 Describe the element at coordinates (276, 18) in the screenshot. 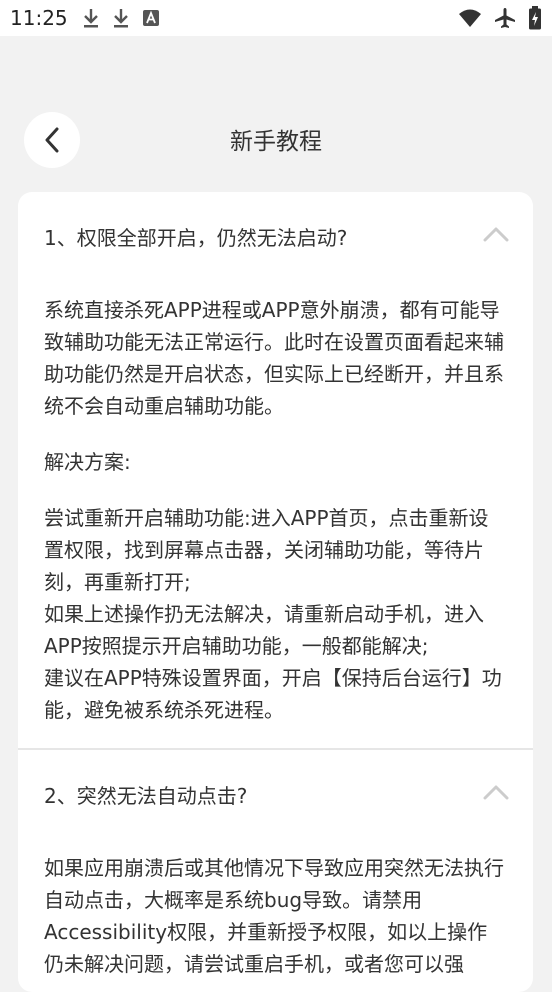

I see `status-bar: 11:25` at that location.